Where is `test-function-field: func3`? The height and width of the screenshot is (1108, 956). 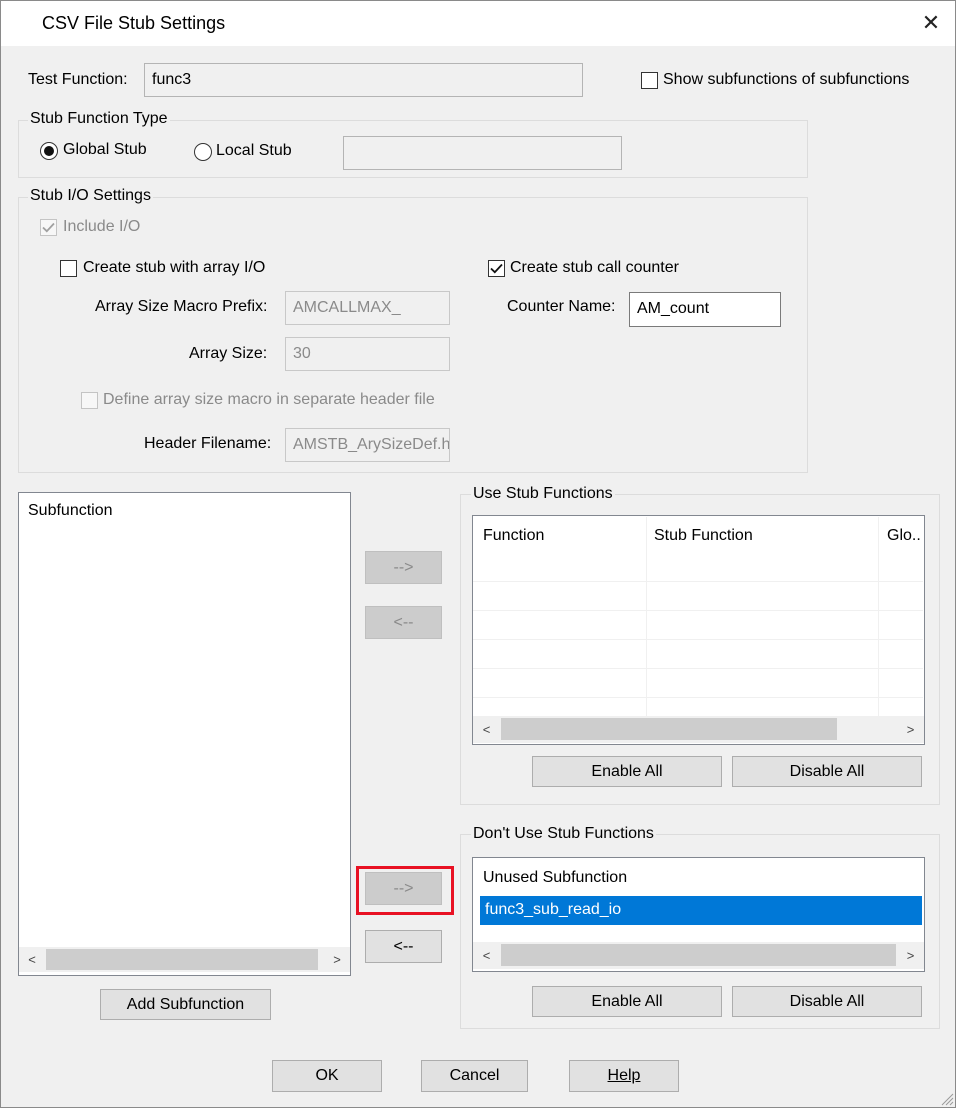
test-function-field: func3 is located at coordinates (363, 80).